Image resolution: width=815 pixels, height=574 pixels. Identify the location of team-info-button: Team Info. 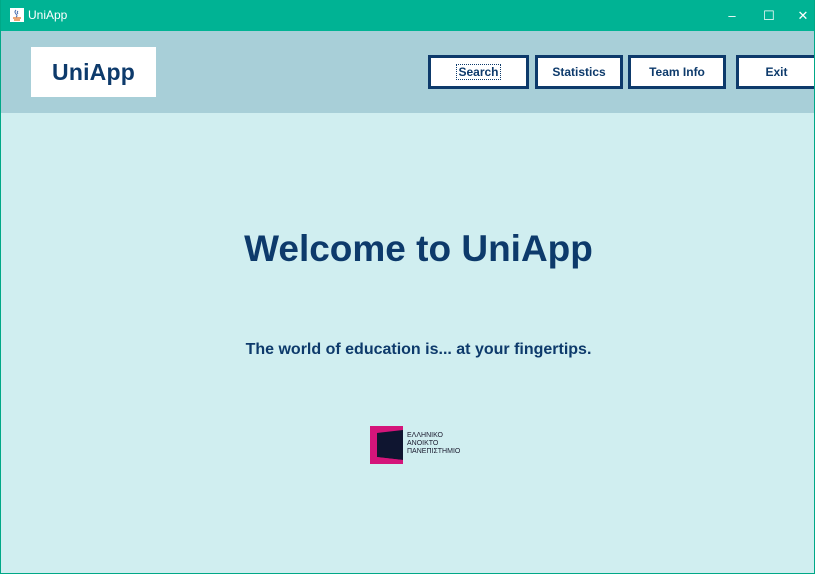
(677, 72).